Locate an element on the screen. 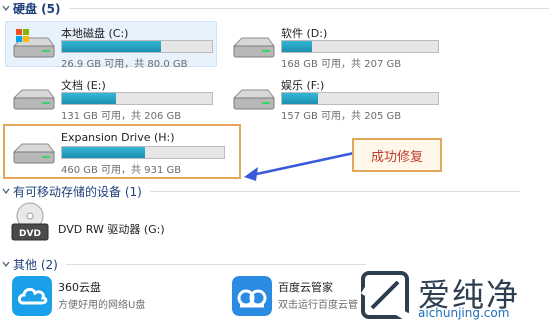 This screenshot has width=549, height=324. app-description: 双击运行百度云管 is located at coordinates (318, 305).